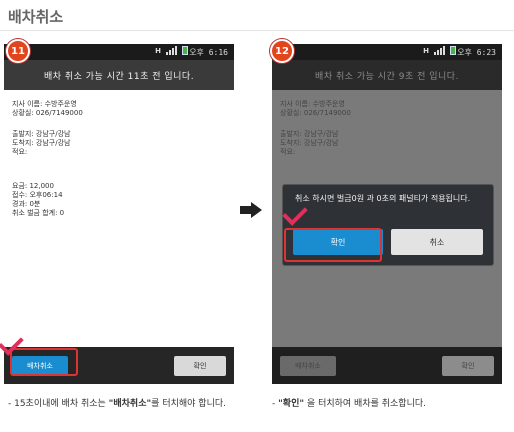 The height and width of the screenshot is (432, 514). Describe the element at coordinates (387, 75) in the screenshot. I see `cancel-time-header: 배차 취소 가능 시간 9초 전 입니다.` at that location.